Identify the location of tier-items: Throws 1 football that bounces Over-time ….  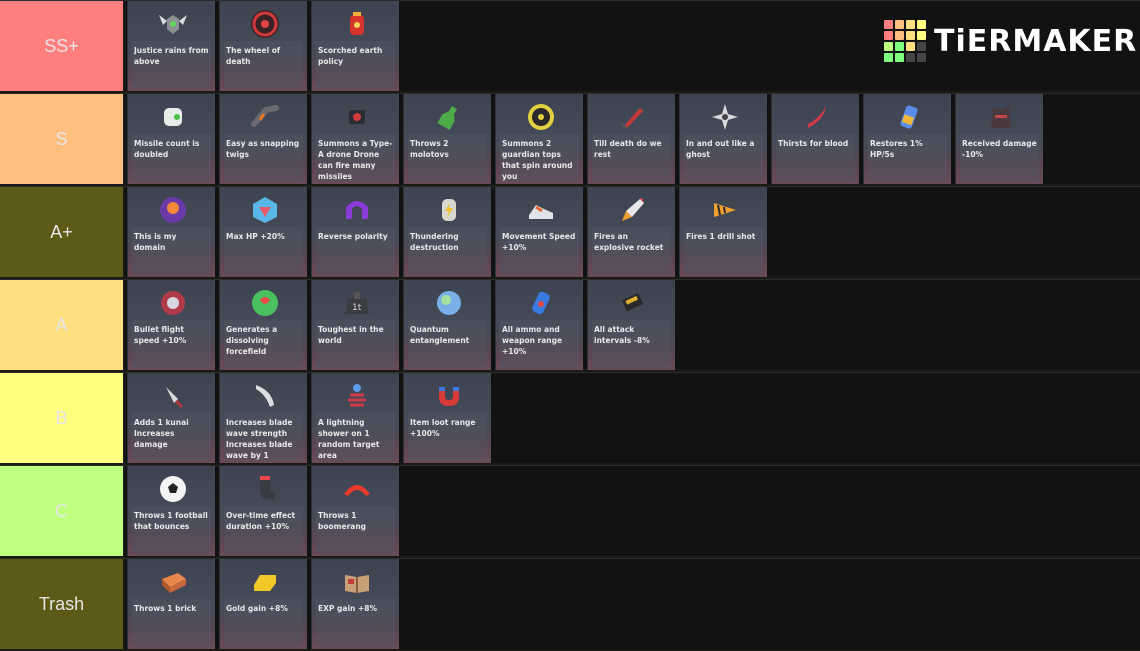
(632, 511).